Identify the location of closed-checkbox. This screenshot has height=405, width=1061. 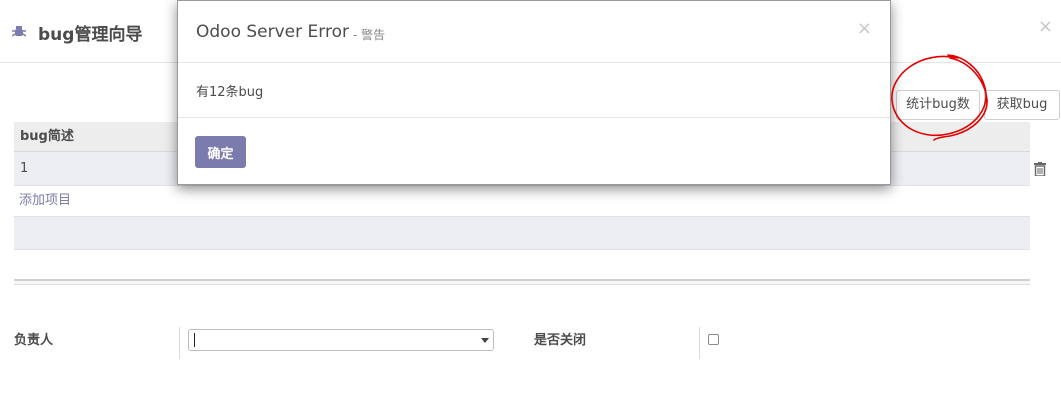
(713, 339).